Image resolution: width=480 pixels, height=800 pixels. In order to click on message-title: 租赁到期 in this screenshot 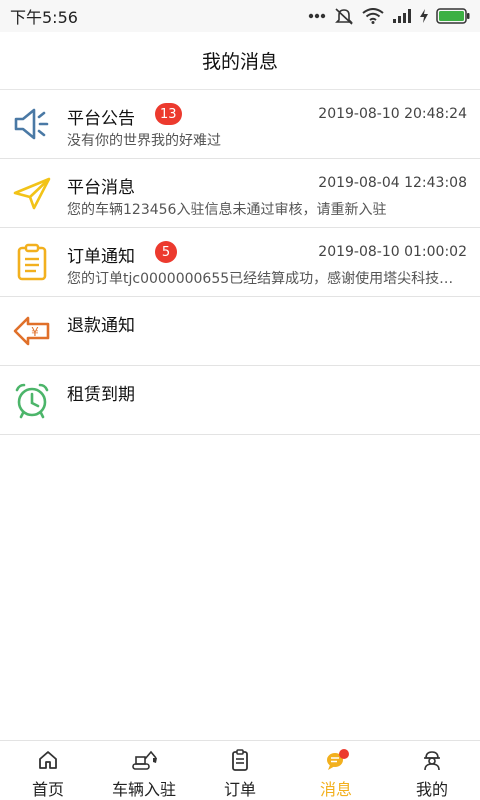, I will do `click(101, 395)`.